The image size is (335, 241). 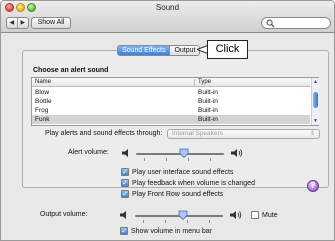 What do you see at coordinates (23, 23) in the screenshot?
I see `forward-arrow-icon: ▶` at bounding box center [23, 23].